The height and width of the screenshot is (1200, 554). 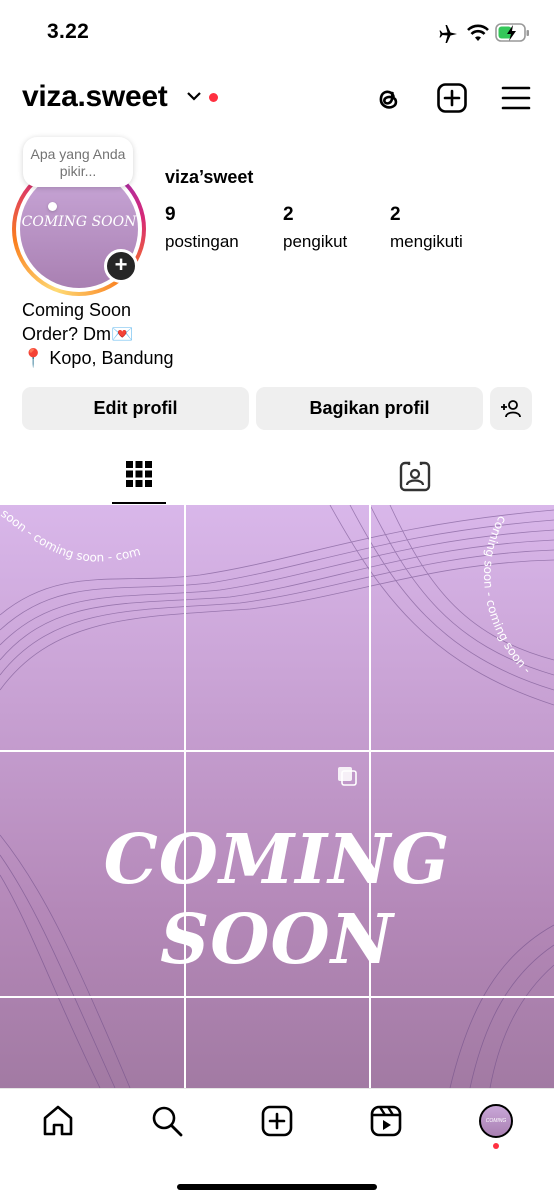 I want to click on bio-line: Order? Dm💌, so click(x=78, y=334).